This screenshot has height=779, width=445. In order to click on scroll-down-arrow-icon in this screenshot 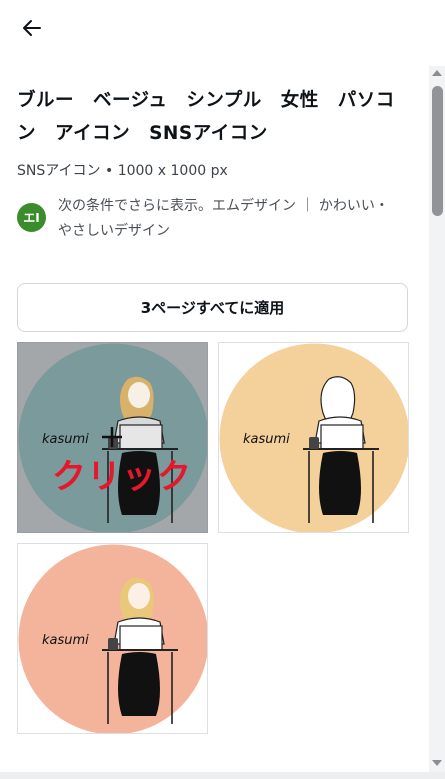, I will do `click(437, 763)`.